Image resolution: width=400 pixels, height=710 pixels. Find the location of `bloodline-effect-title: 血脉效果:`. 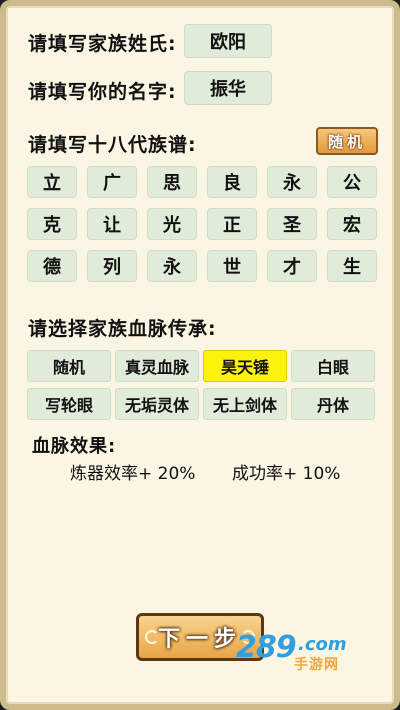

bloodline-effect-title: 血脉效果: is located at coordinates (74, 446).